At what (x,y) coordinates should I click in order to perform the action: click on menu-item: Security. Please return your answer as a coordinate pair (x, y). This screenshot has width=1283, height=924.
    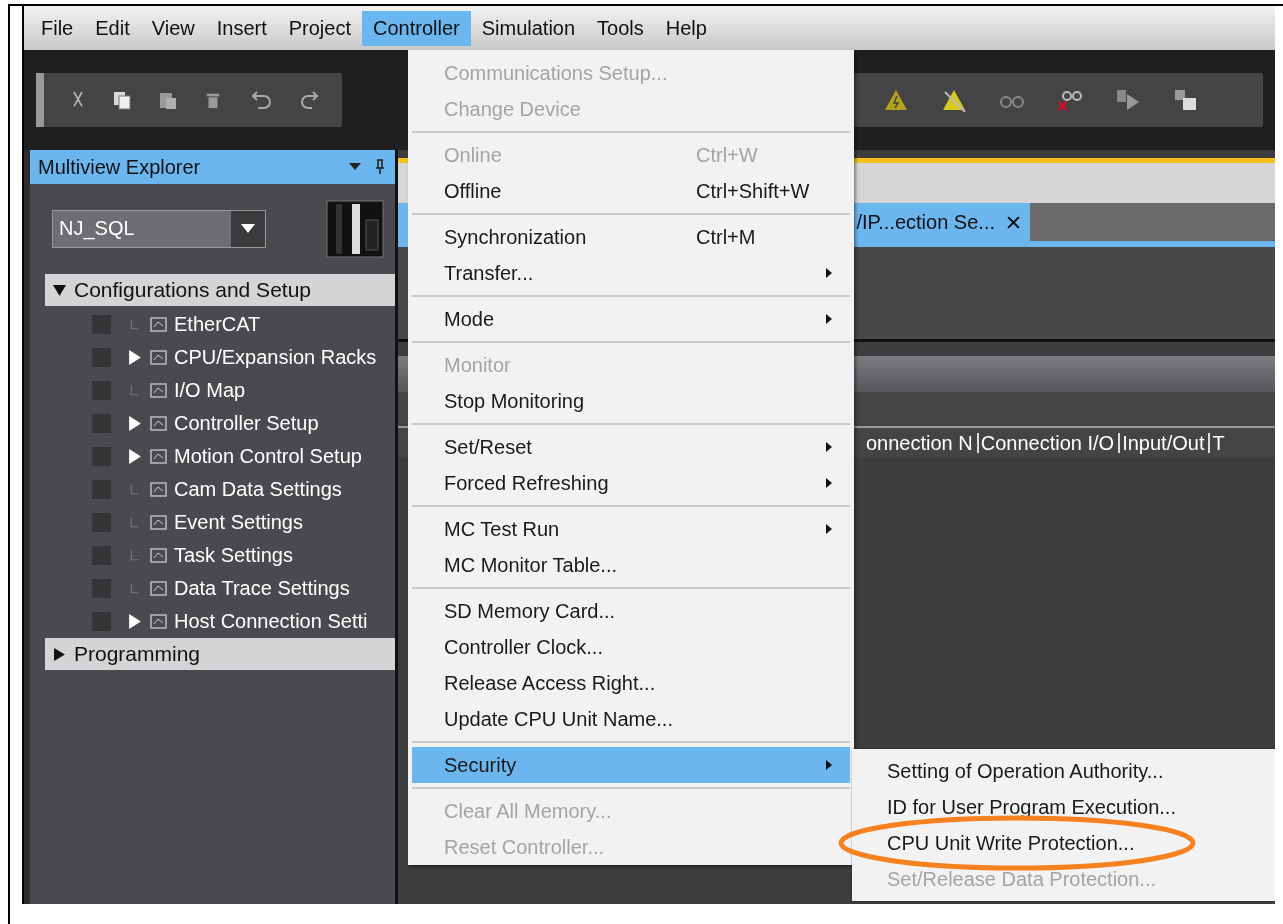
    Looking at the image, I should click on (631, 765).